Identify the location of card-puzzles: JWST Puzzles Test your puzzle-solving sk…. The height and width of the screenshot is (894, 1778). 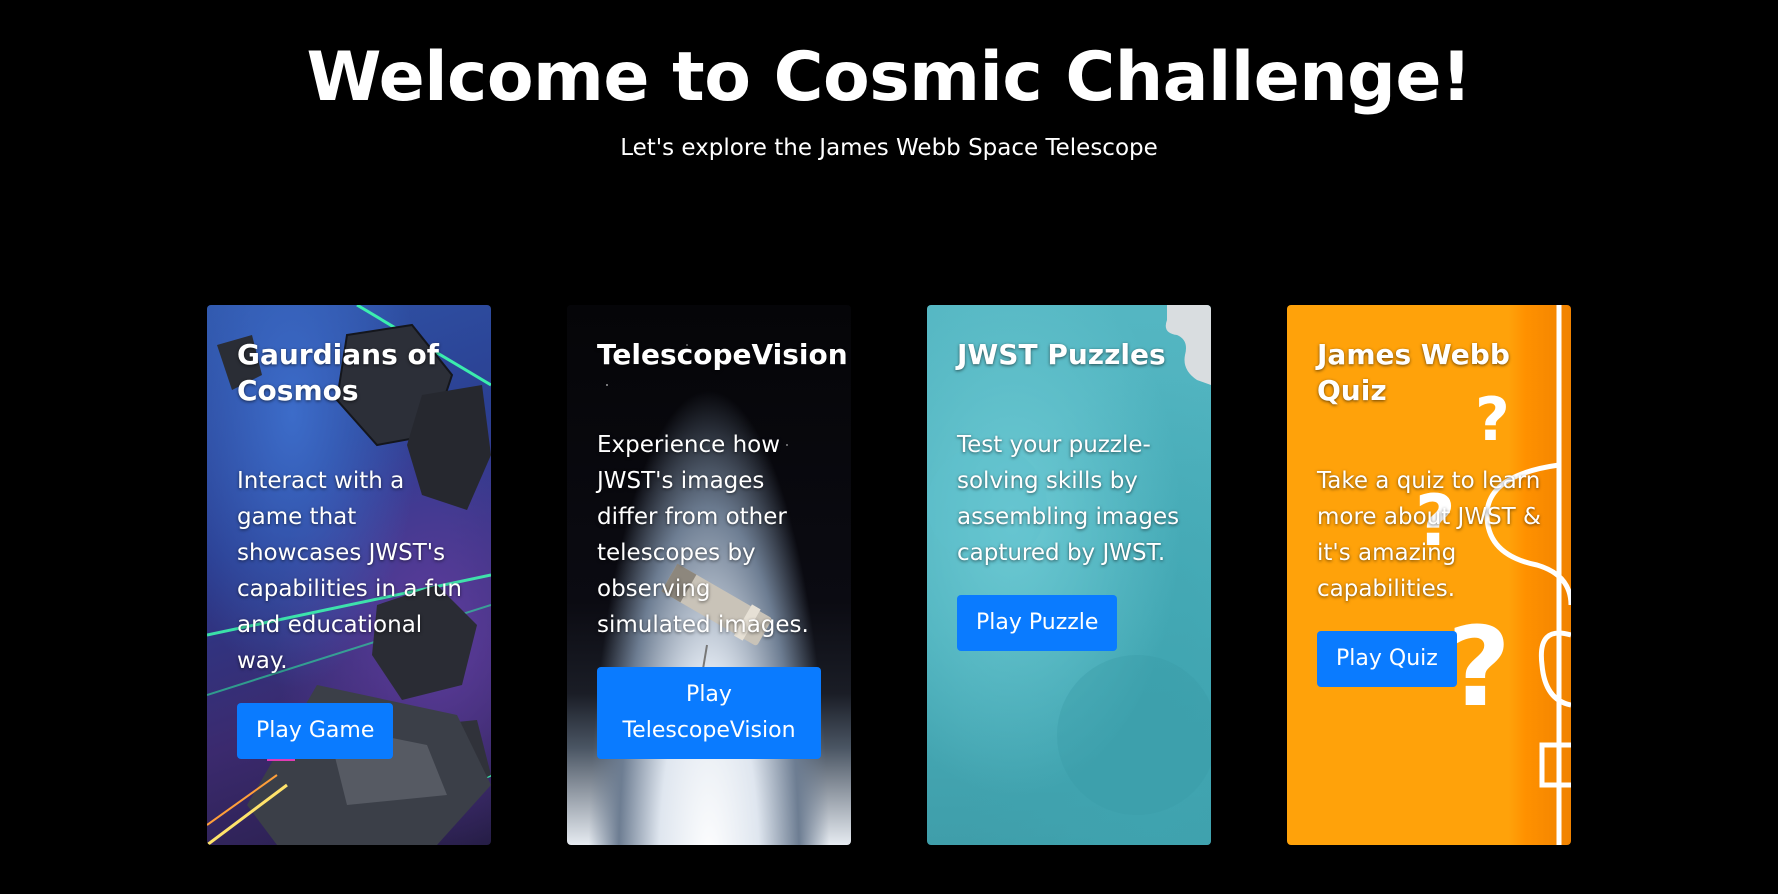
(1069, 575).